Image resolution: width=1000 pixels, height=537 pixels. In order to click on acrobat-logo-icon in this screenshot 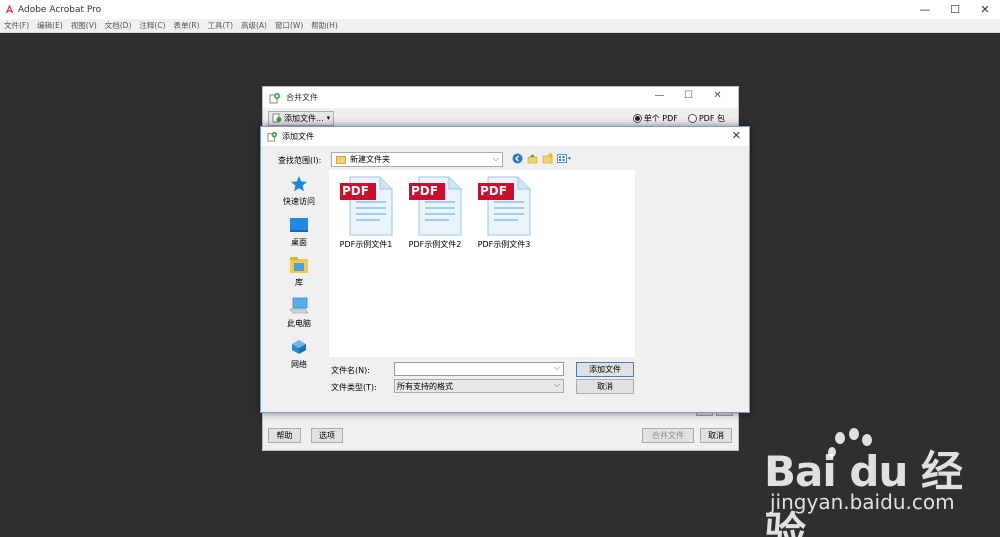, I will do `click(9, 10)`.